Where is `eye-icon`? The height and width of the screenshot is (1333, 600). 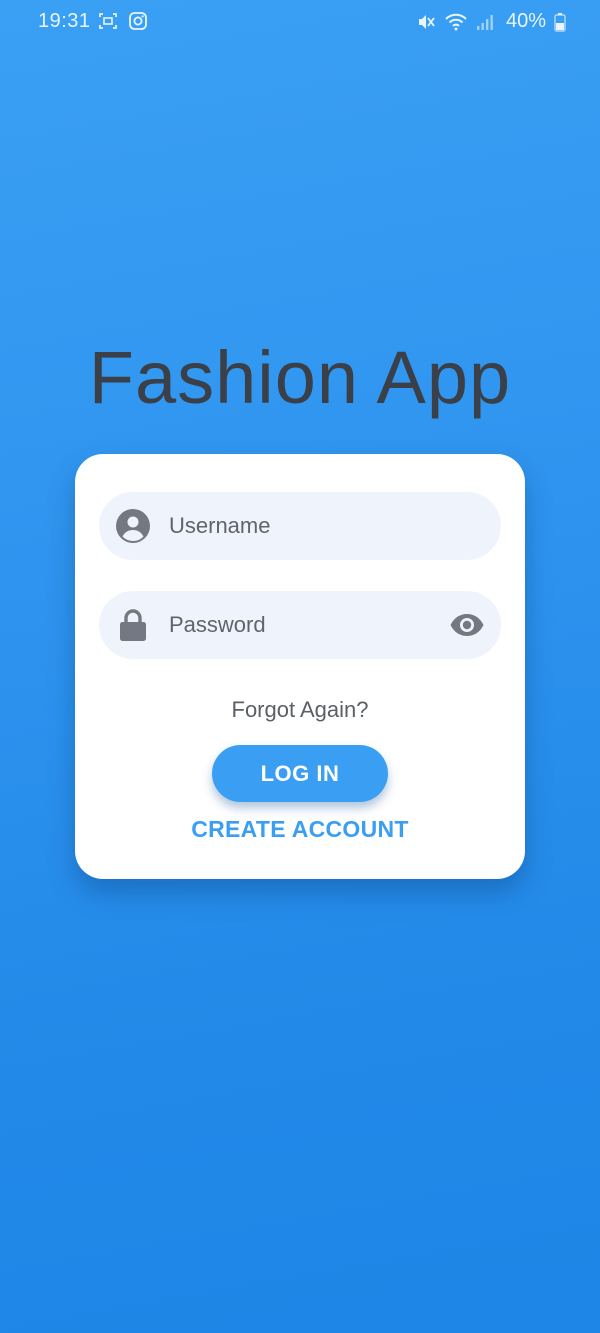
eye-icon is located at coordinates (467, 625).